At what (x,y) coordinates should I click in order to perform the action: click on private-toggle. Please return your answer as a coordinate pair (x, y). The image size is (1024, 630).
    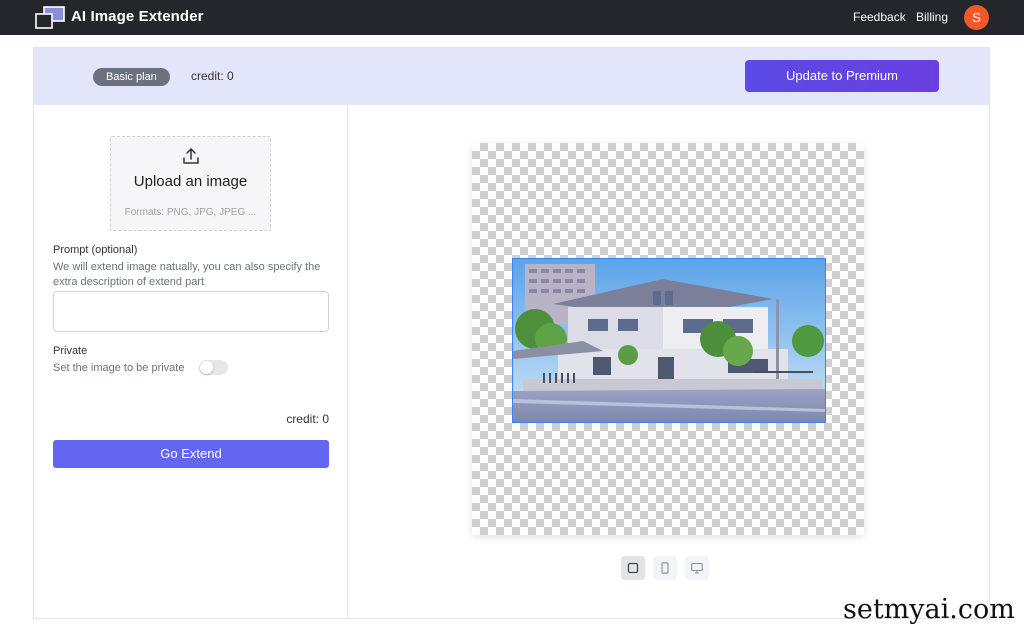
    Looking at the image, I should click on (213, 367).